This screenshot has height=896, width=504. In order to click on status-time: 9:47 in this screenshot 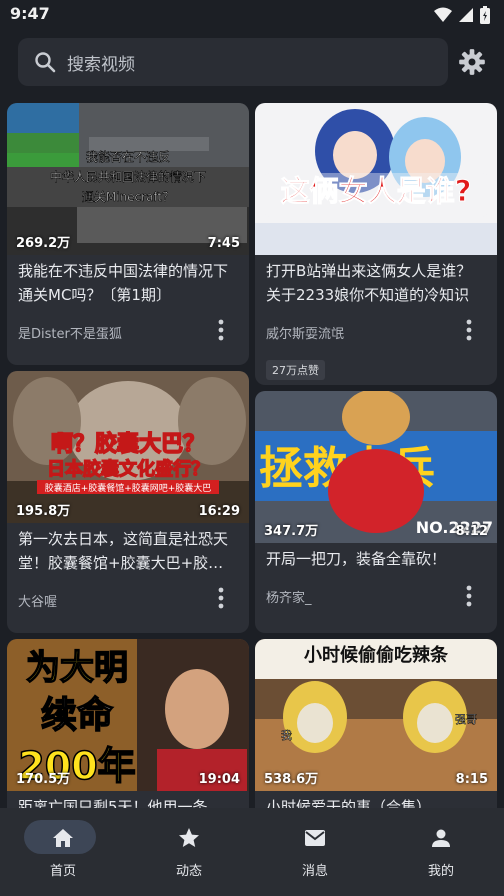, I will do `click(30, 13)`.